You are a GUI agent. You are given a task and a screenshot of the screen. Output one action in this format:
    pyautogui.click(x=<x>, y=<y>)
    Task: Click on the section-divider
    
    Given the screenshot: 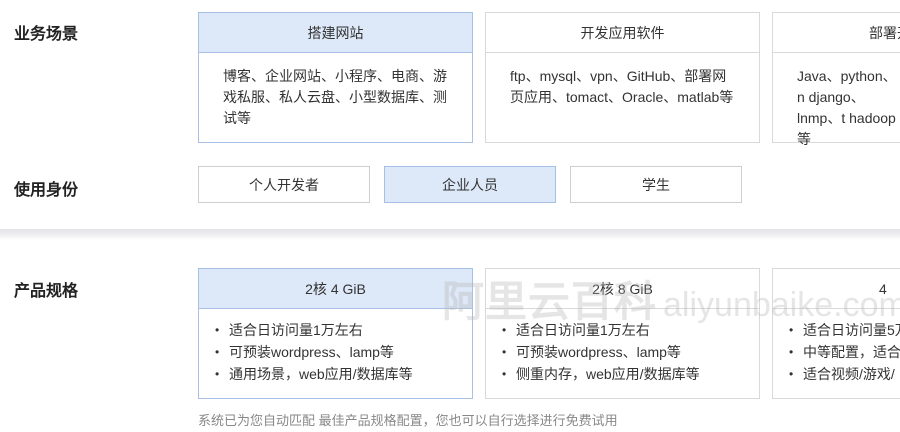 What is the action you would take?
    pyautogui.click(x=450, y=234)
    